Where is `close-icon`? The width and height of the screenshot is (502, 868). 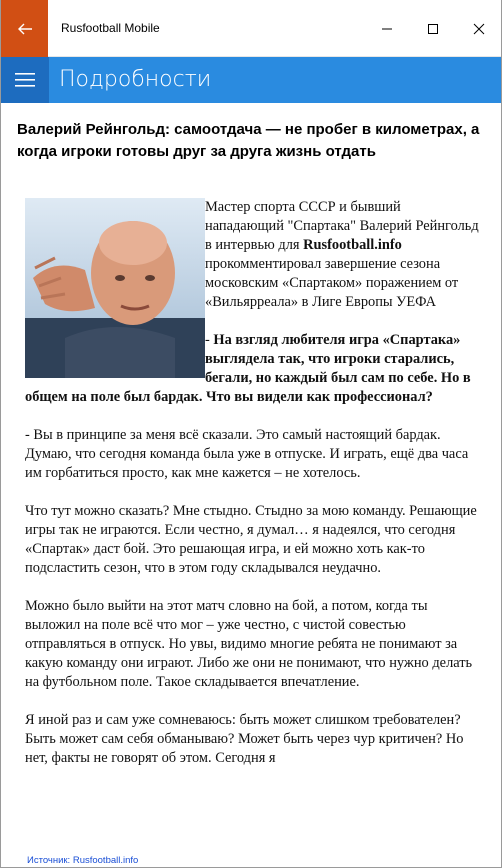 close-icon is located at coordinates (479, 28).